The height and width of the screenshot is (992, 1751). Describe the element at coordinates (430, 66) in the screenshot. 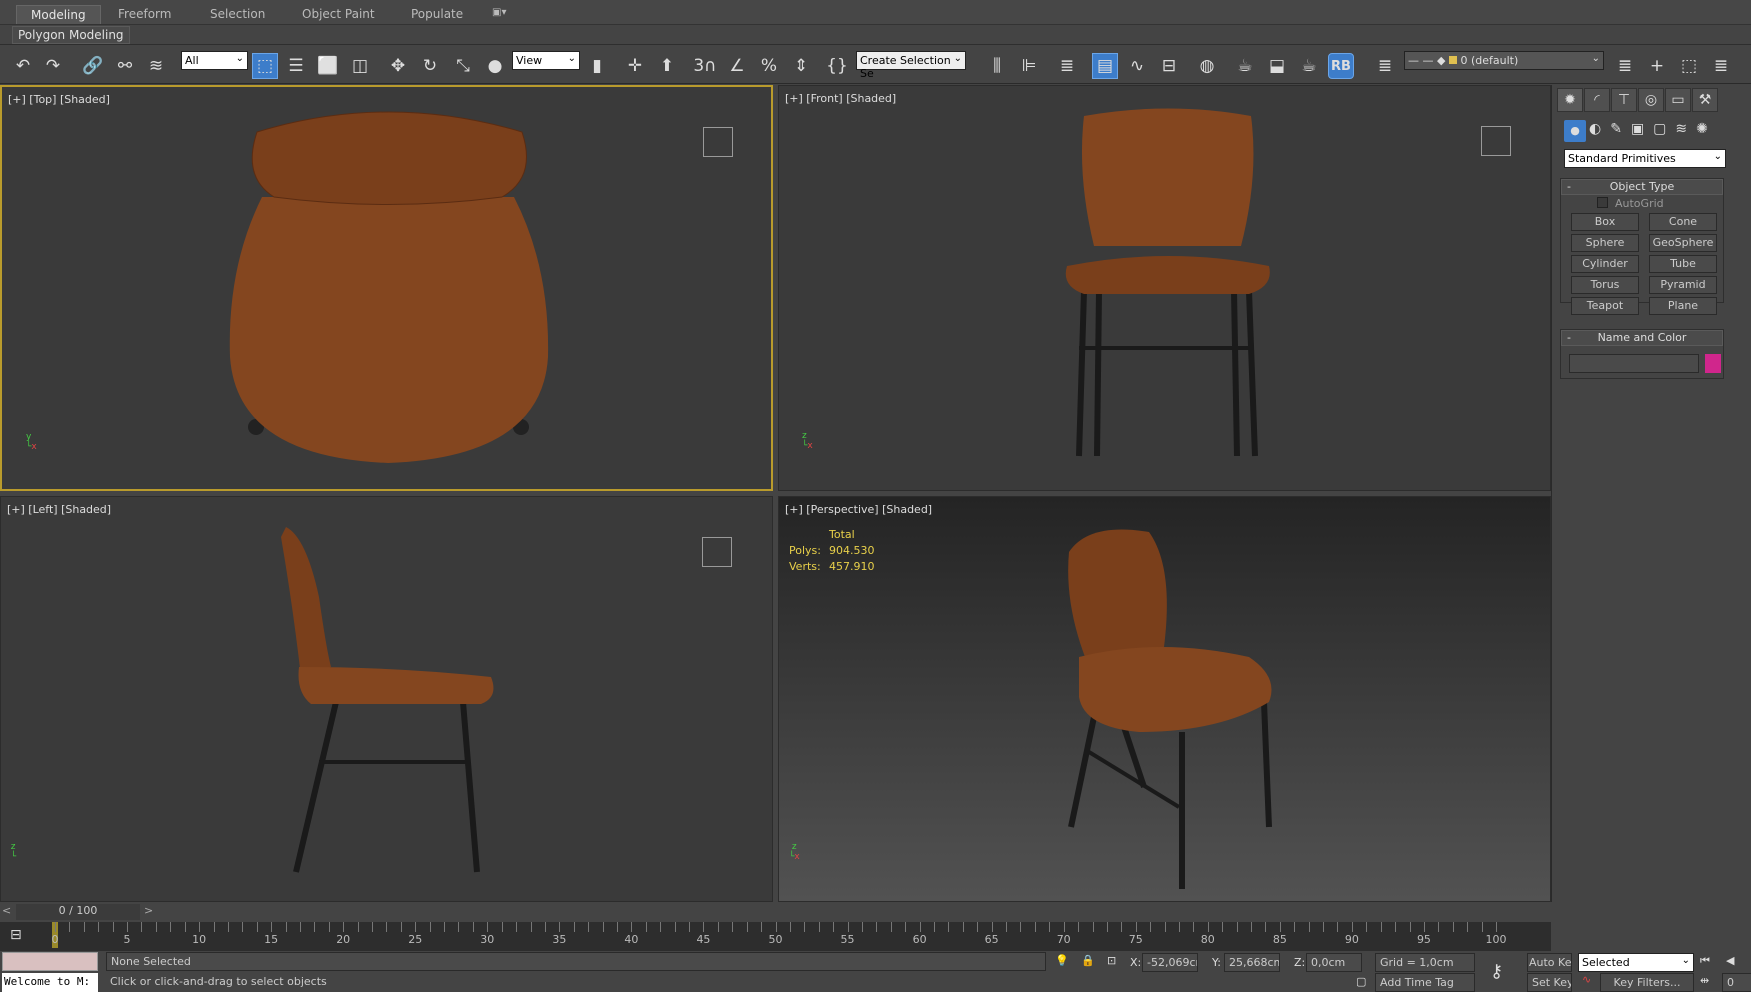

I see `rotate-icon: ↻` at that location.